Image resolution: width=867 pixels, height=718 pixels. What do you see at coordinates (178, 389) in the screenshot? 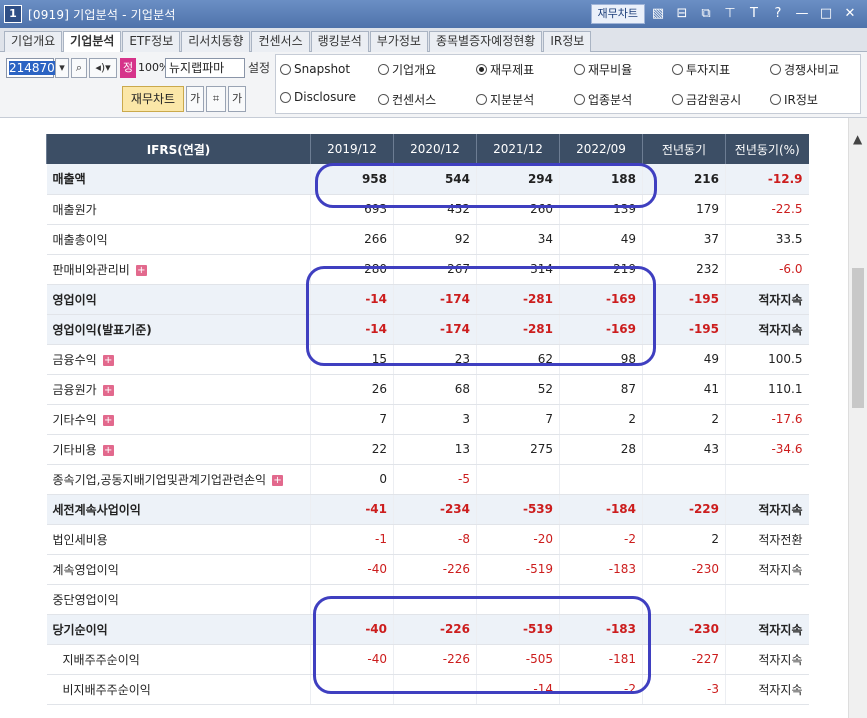
I see `row-label: 금융원가 +` at bounding box center [178, 389].